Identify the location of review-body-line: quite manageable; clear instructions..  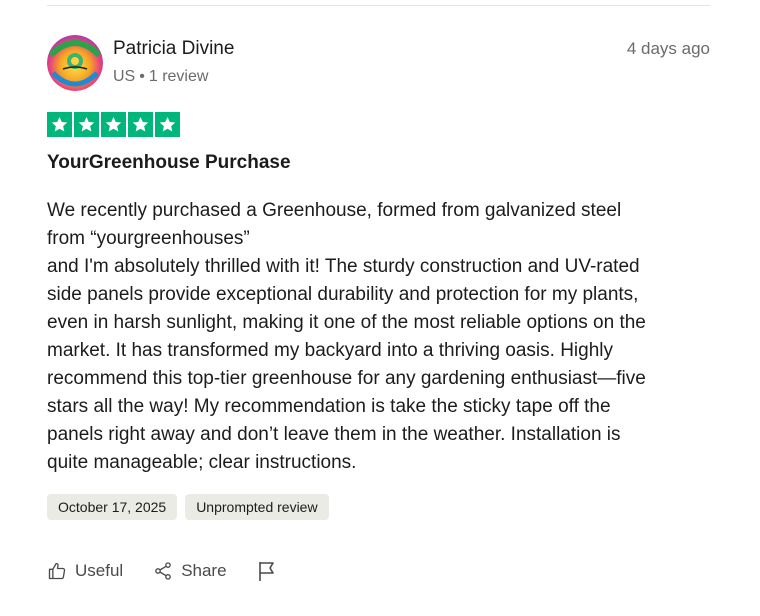
(202, 462).